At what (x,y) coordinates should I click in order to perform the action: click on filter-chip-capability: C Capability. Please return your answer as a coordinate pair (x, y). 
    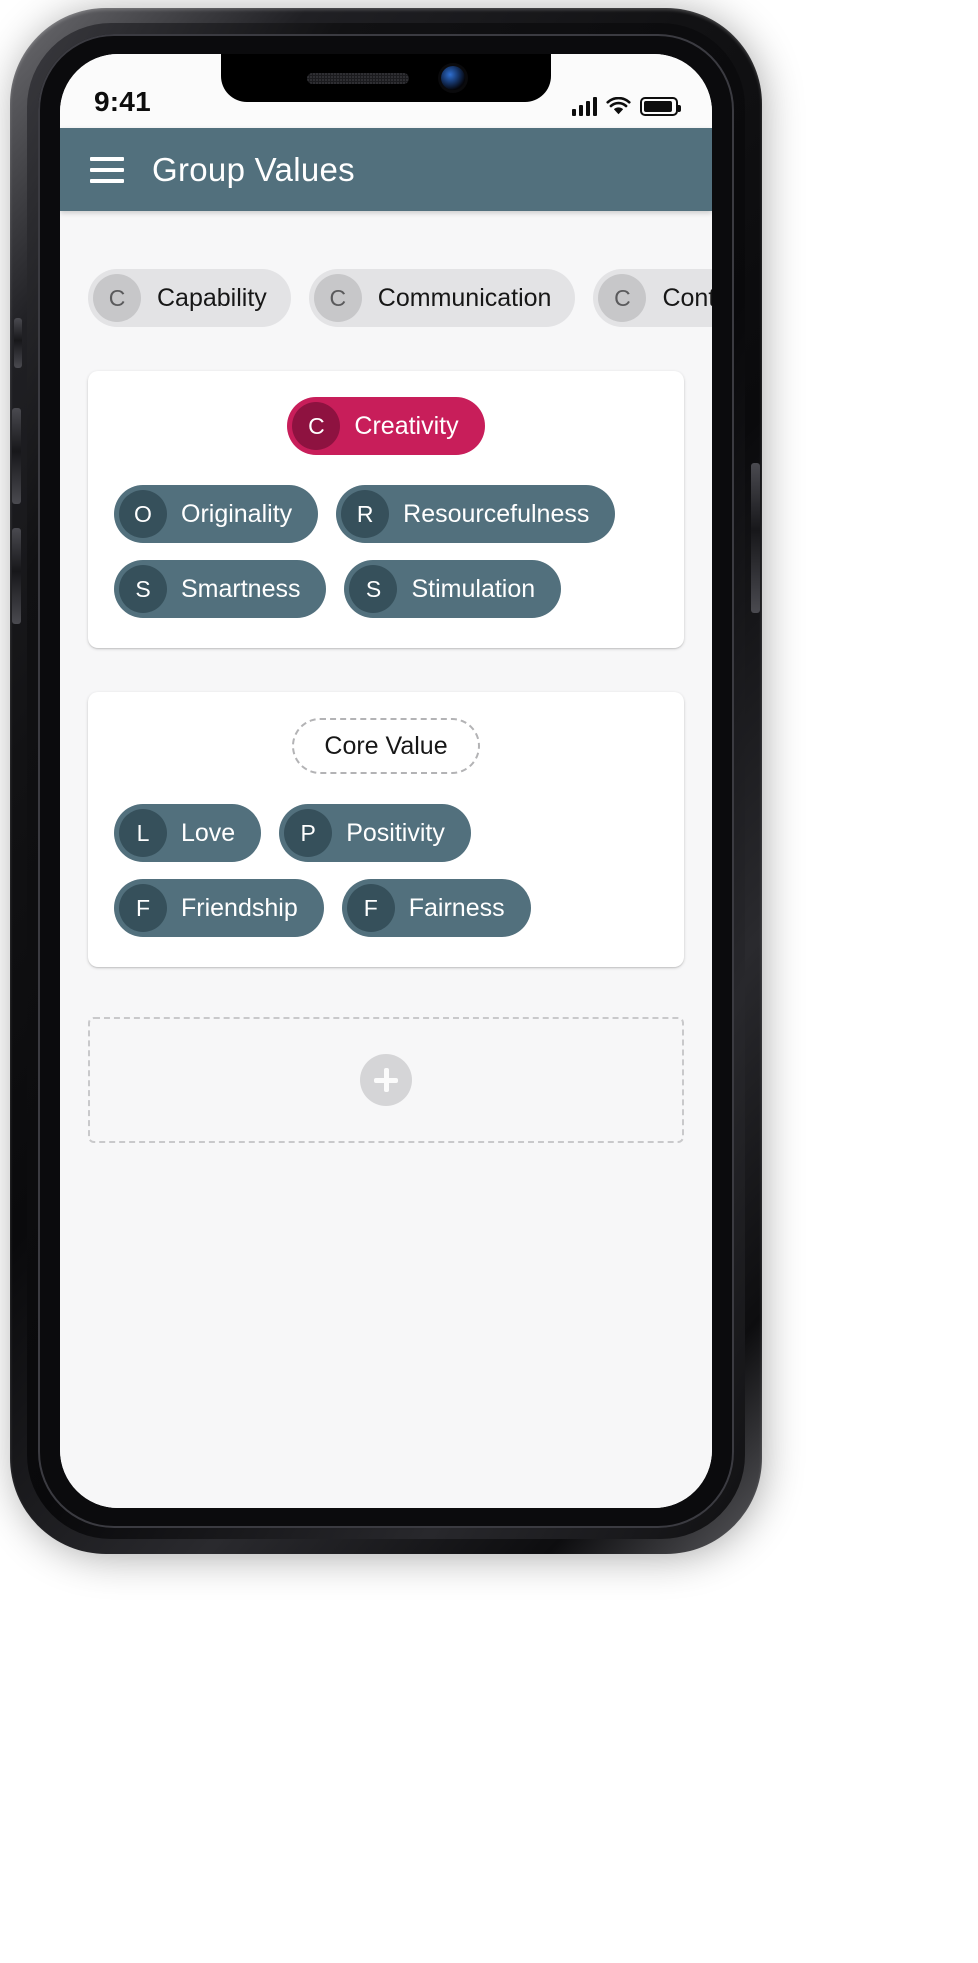
    Looking at the image, I should click on (189, 298).